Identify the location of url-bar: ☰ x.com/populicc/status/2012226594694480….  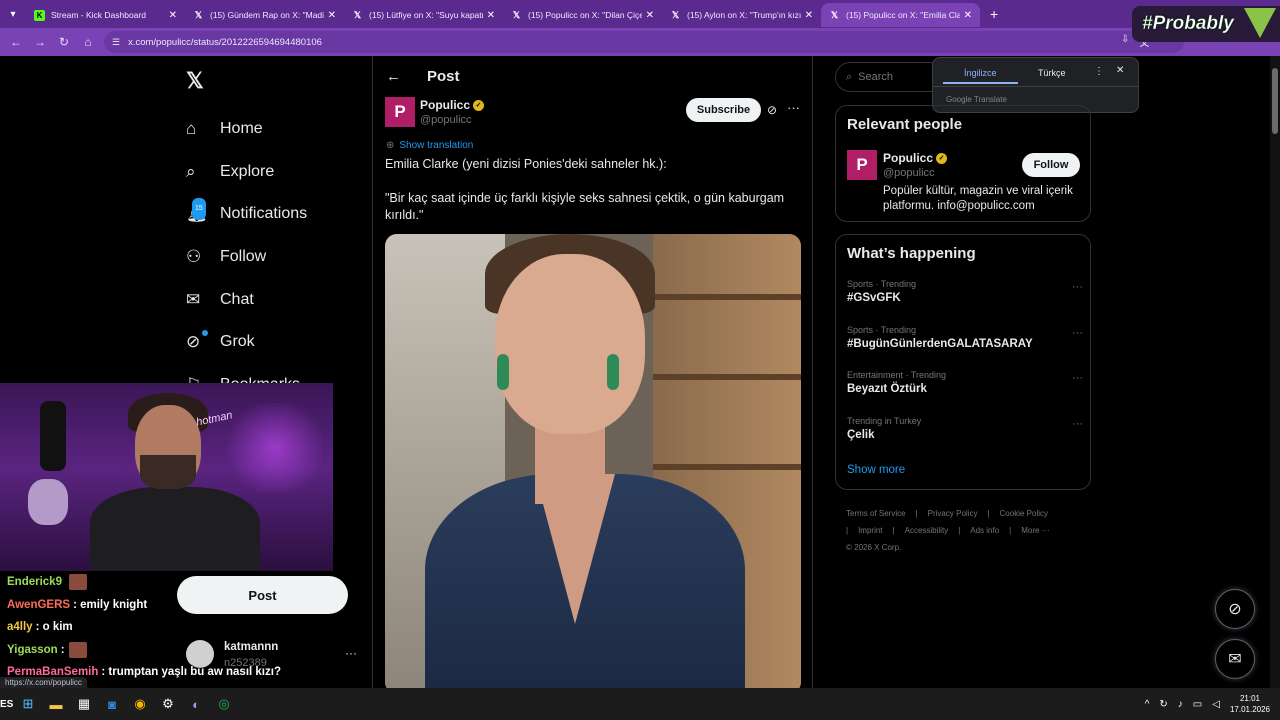
(644, 42).